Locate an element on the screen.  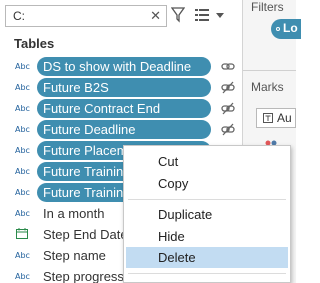
circle-icon is located at coordinates (278, 29).